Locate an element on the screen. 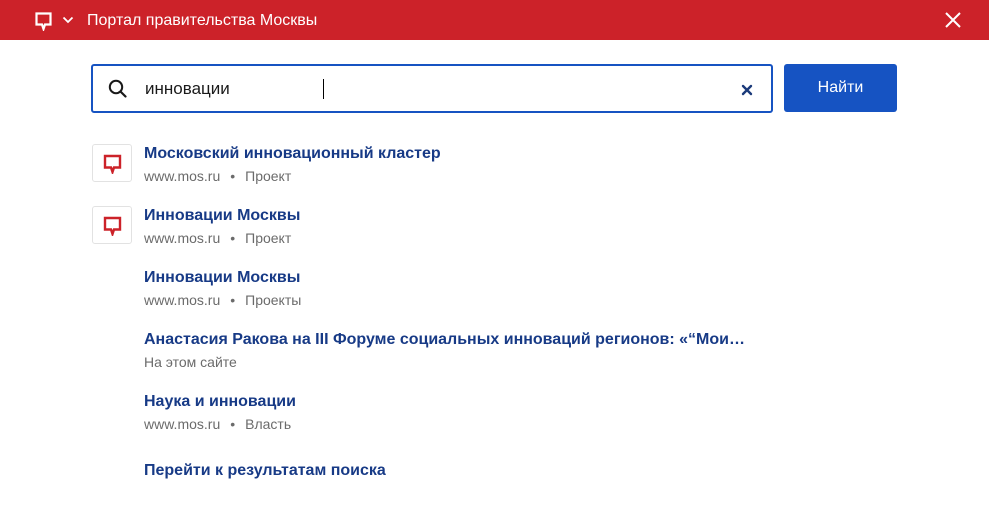 Image resolution: width=989 pixels, height=508 pixels. chevron-down-icon is located at coordinates (68, 20).